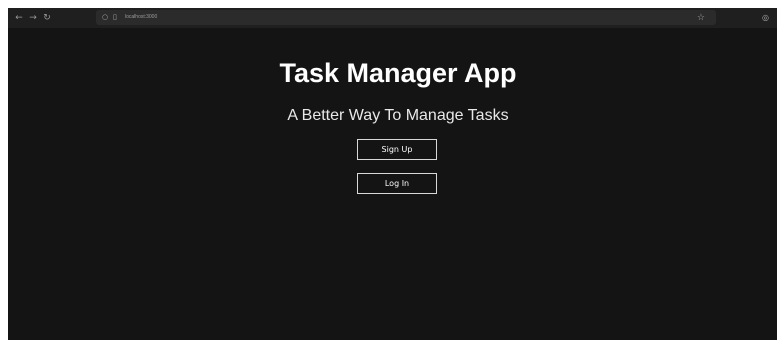  Describe the element at coordinates (398, 73) in the screenshot. I see `page-title: Task Manager App` at that location.